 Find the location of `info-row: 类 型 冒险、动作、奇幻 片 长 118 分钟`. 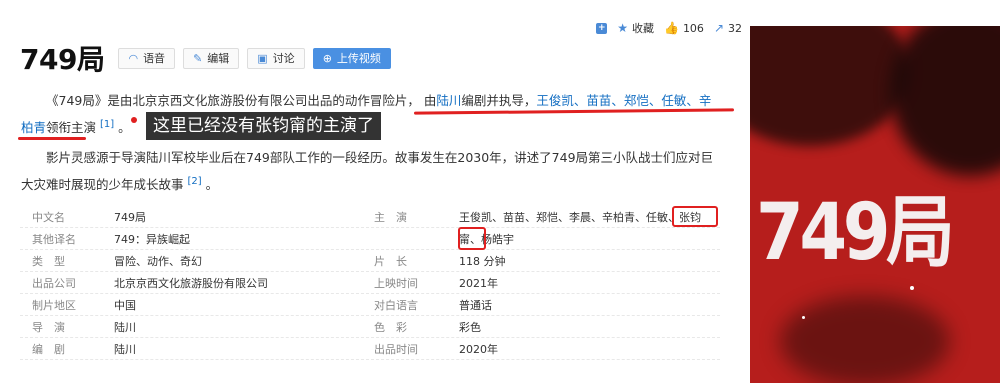

info-row: 类 型 冒险、动作、奇幻 片 长 118 分钟 is located at coordinates (370, 261).